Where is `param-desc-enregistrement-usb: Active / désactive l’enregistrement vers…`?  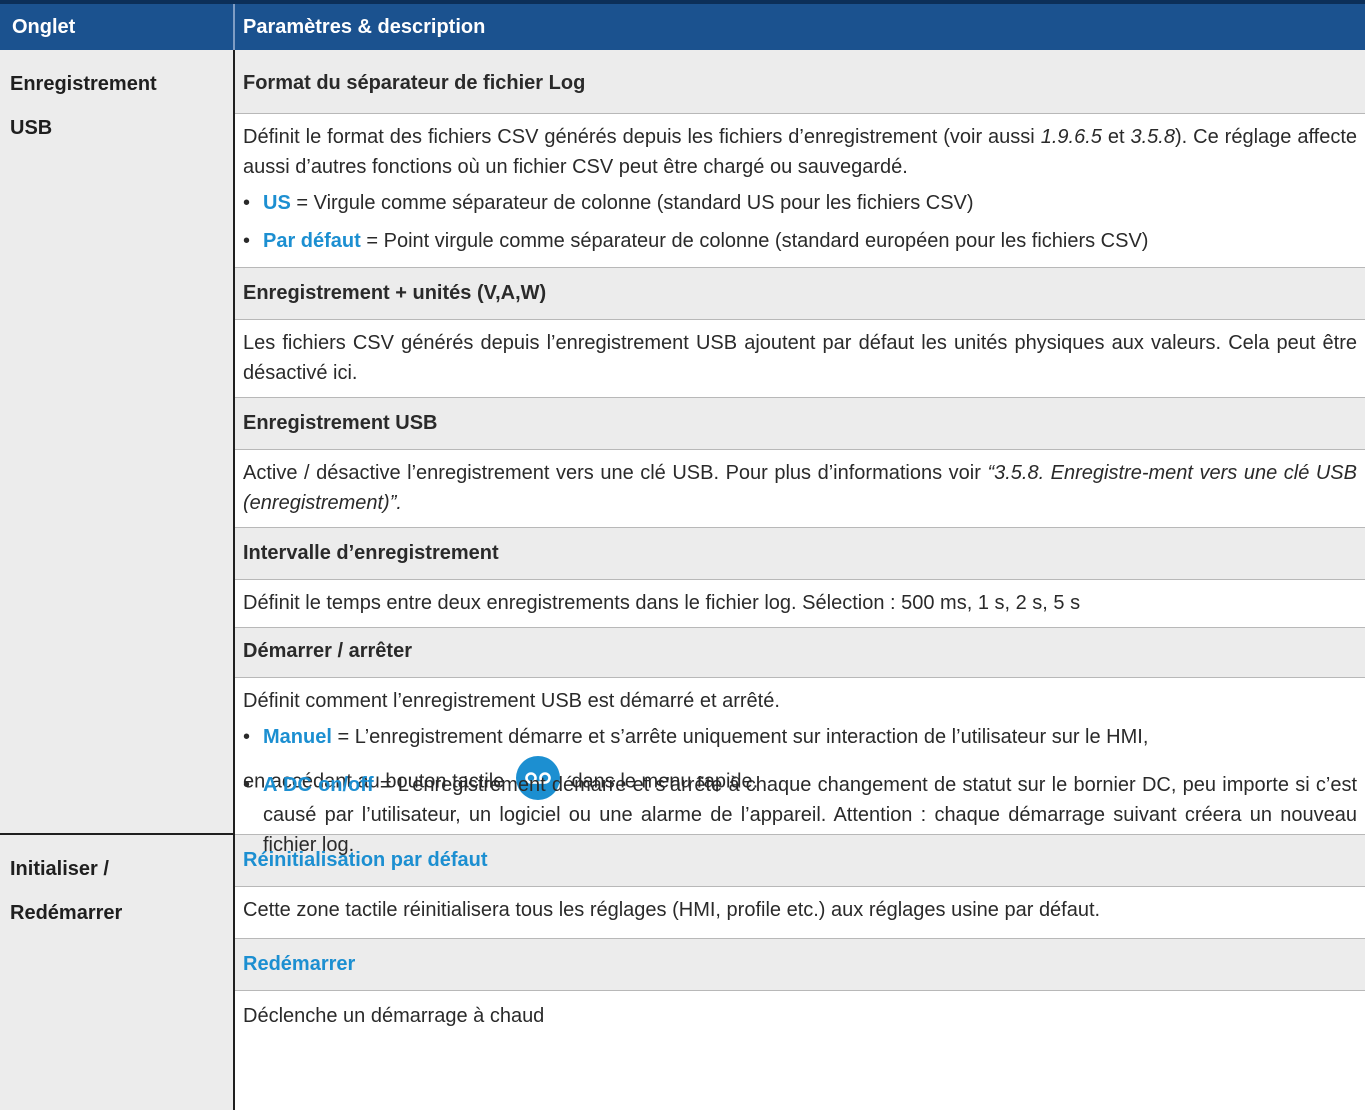
param-desc-enregistrement-usb: Active / désactive l’enregistrement vers… is located at coordinates (800, 489).